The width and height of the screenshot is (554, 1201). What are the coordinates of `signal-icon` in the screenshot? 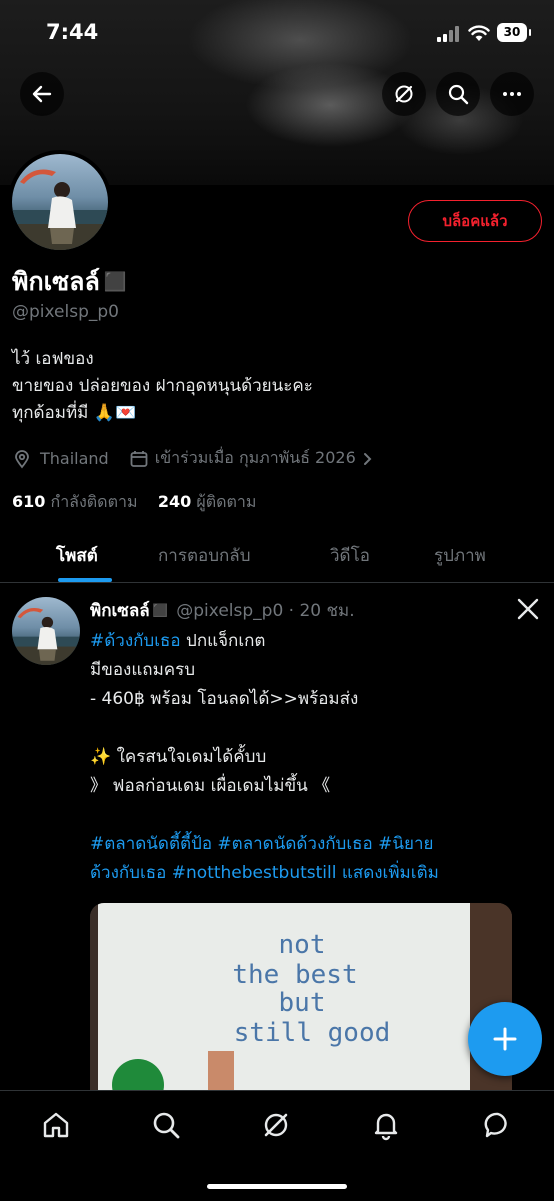 It's located at (449, 34).